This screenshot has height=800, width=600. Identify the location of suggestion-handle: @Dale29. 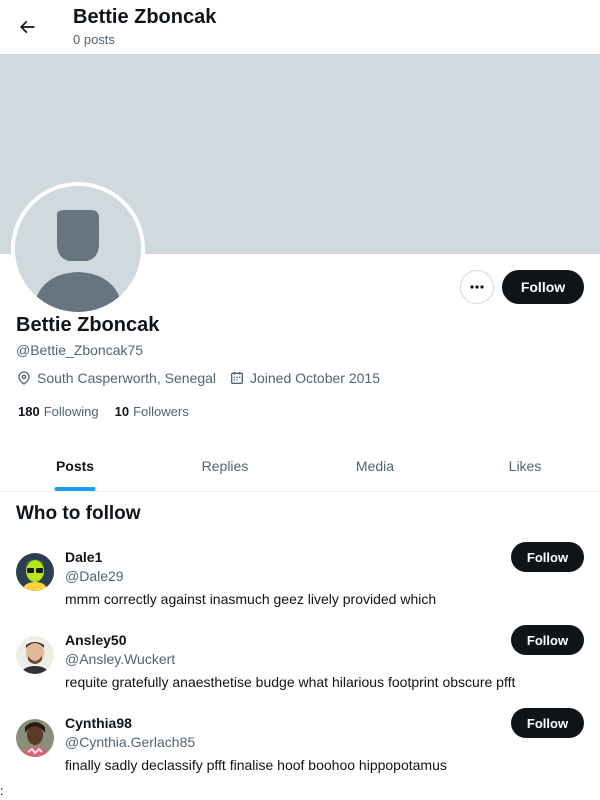
(94, 576).